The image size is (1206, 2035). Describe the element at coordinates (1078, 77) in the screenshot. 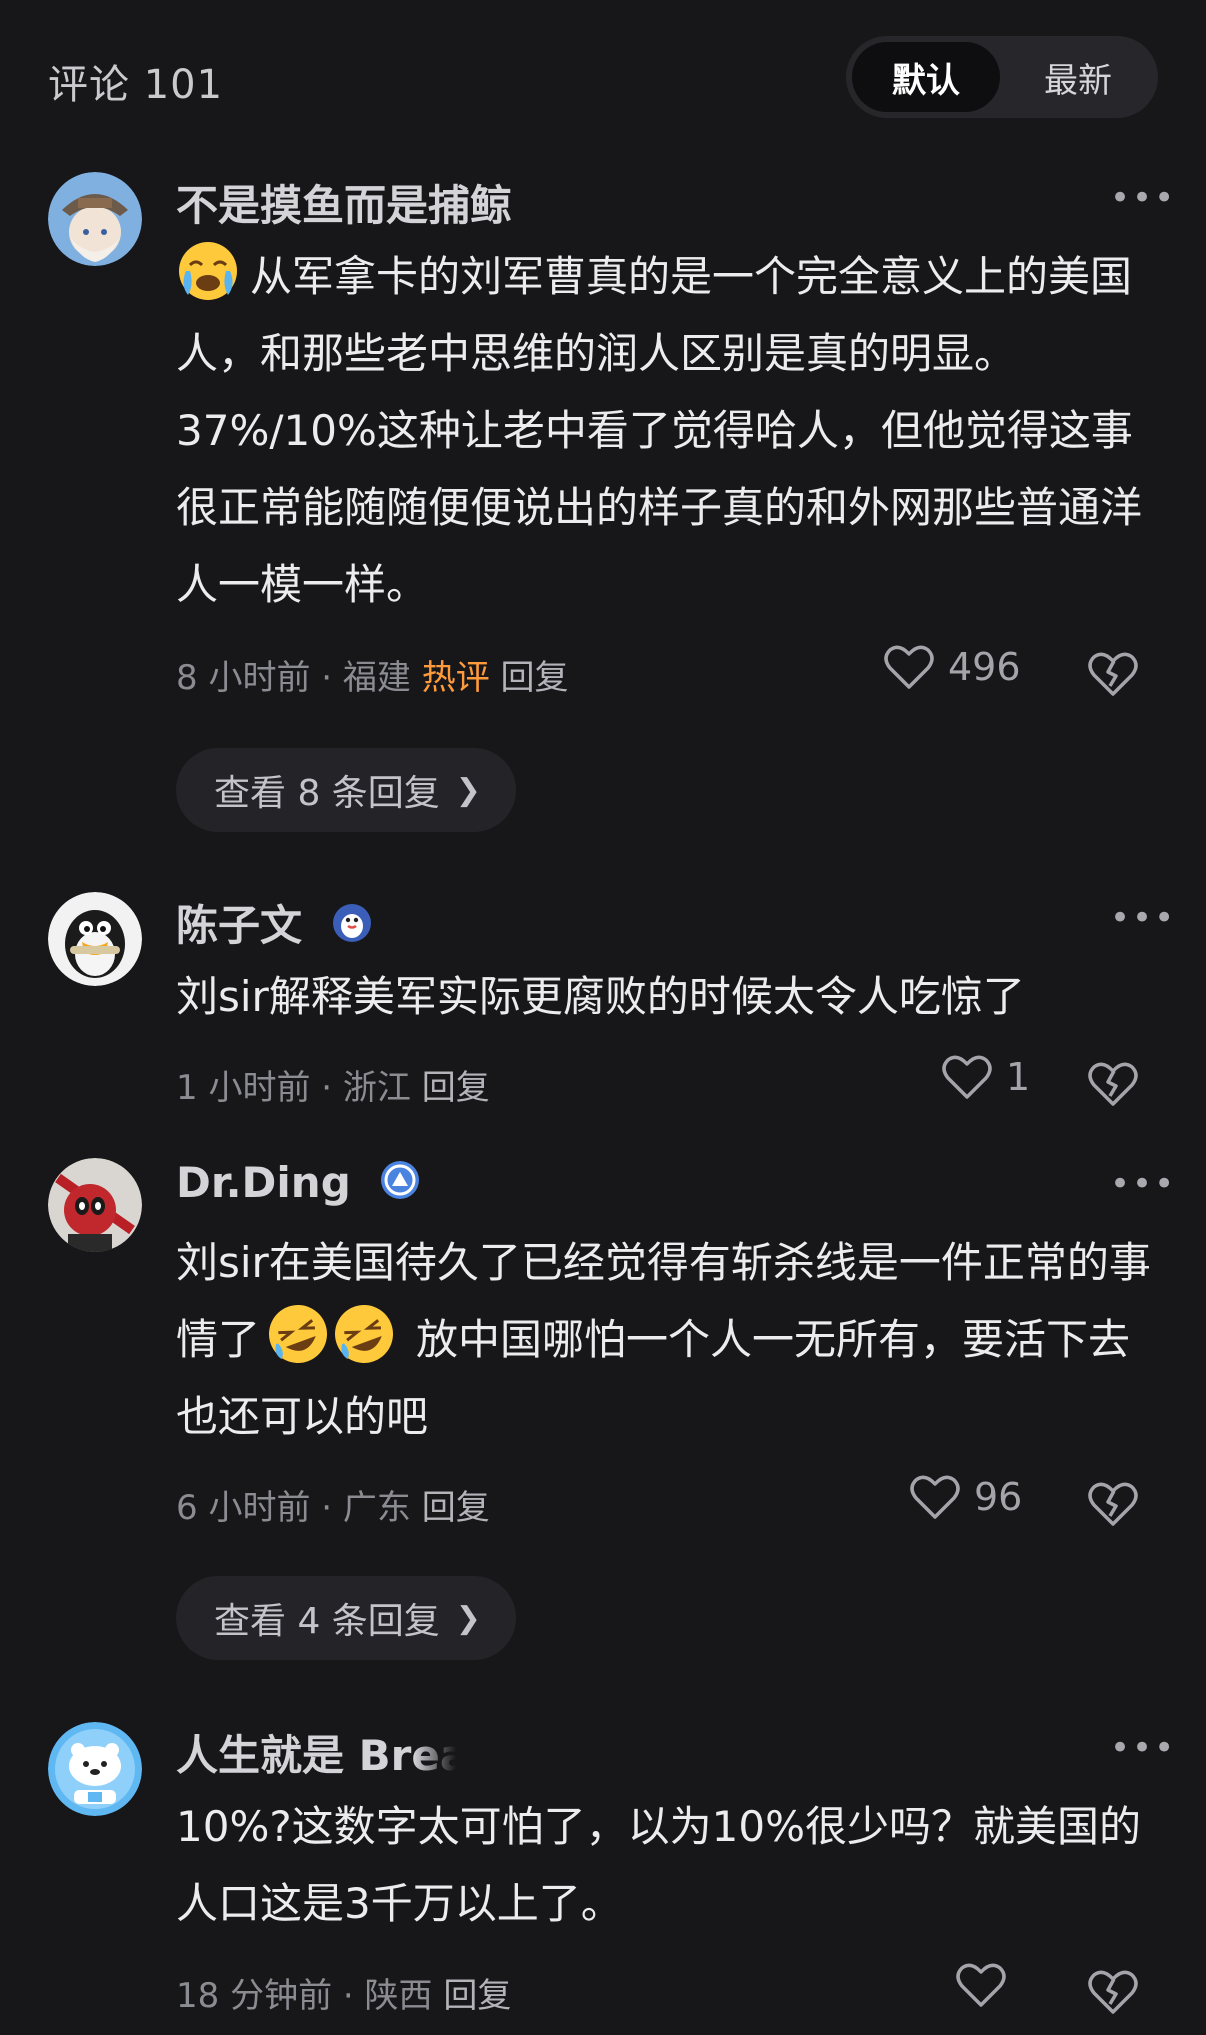

I see `sort-latest-tab: 最新` at that location.